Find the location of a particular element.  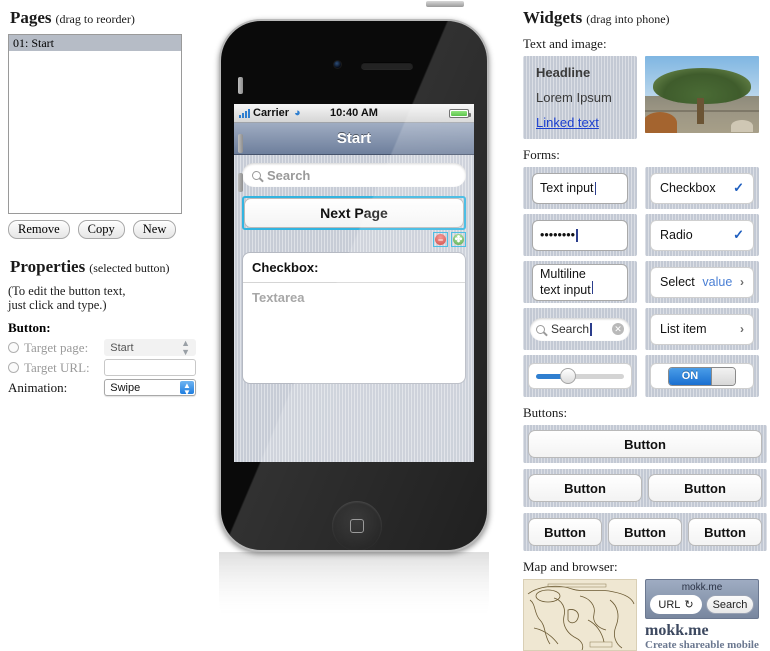

brand-name: mokk.me is located at coordinates (677, 630).